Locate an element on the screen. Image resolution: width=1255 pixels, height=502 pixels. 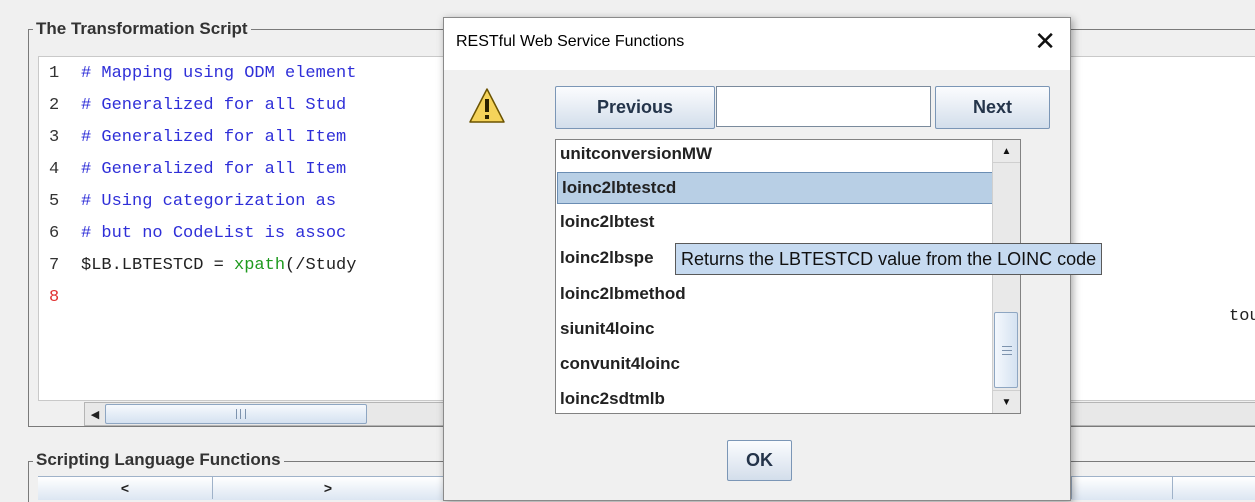
next-button: Next is located at coordinates (992, 107).